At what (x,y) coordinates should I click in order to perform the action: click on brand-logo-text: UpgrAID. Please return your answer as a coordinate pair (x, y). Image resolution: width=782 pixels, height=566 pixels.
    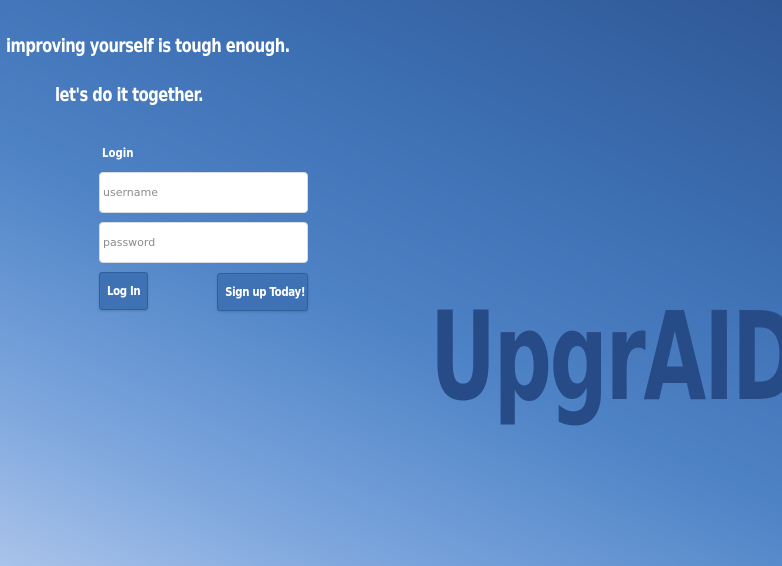
    Looking at the image, I should click on (606, 357).